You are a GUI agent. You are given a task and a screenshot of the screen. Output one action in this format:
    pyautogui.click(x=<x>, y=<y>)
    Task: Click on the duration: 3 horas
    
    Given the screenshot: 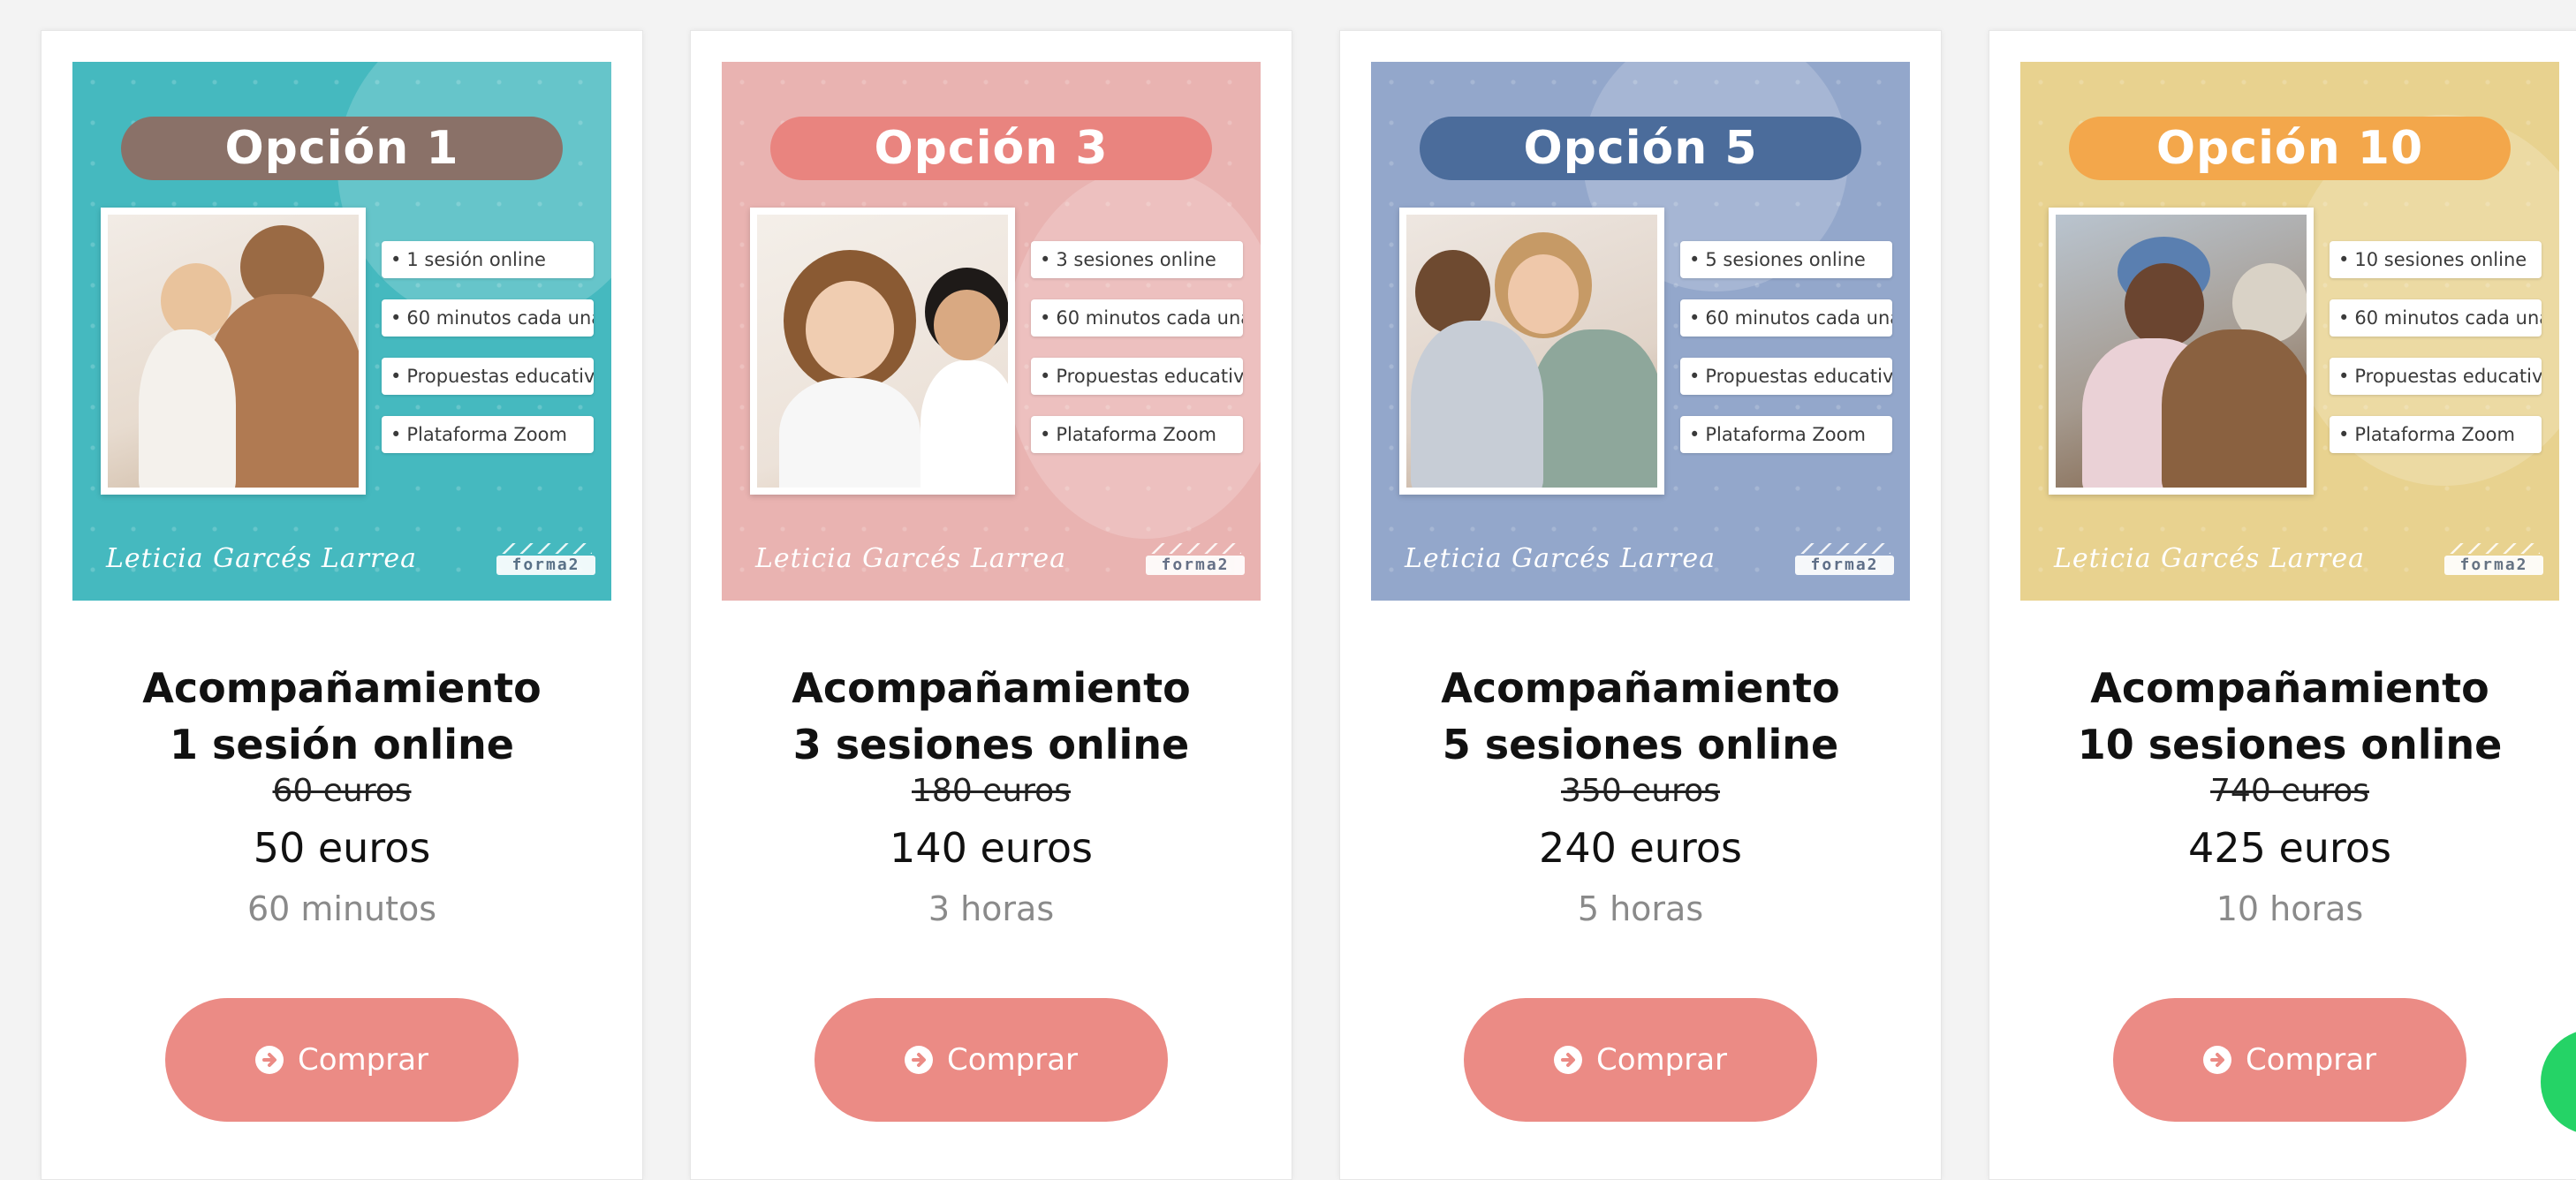 What is the action you would take?
    pyautogui.click(x=992, y=908)
    